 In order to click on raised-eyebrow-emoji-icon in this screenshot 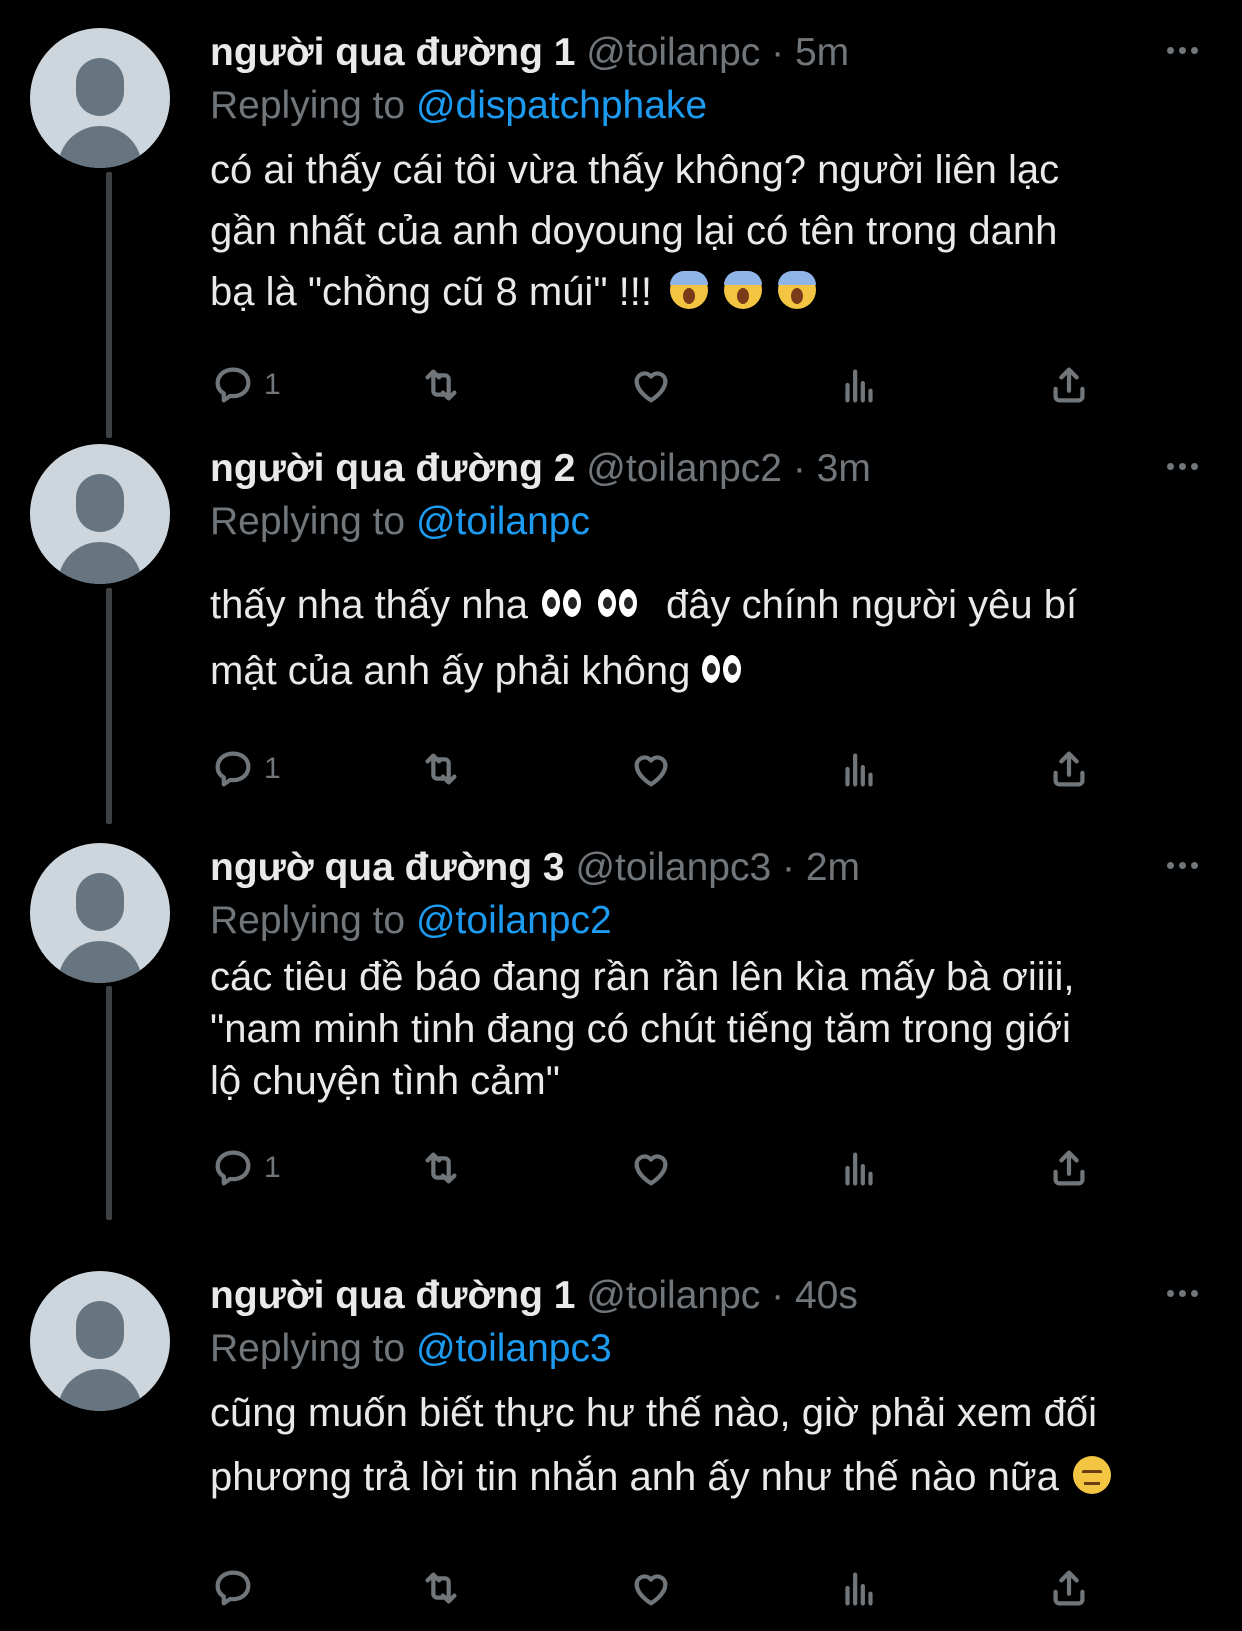, I will do `click(1091, 1475)`.